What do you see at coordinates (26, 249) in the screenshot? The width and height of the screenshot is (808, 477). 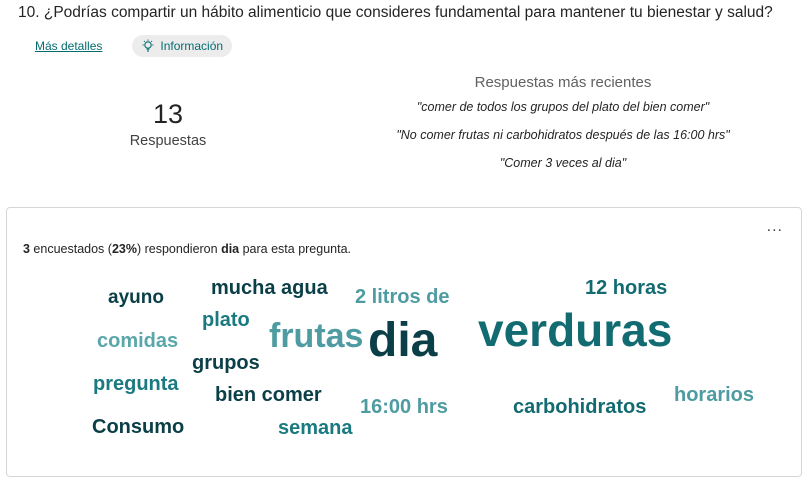 I see `summary-count: 3` at bounding box center [26, 249].